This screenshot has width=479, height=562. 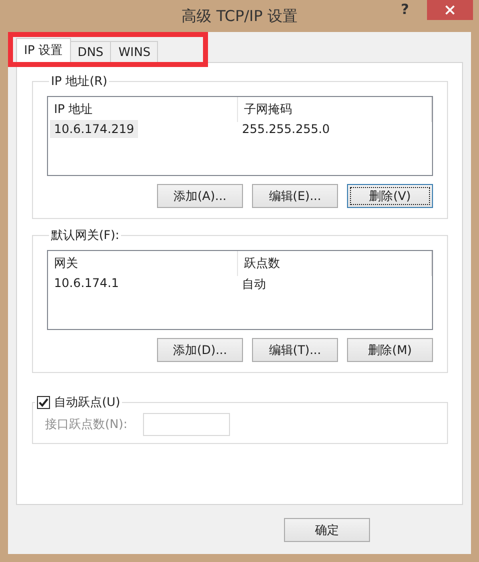 I want to click on tab: WINS, so click(x=134, y=51).